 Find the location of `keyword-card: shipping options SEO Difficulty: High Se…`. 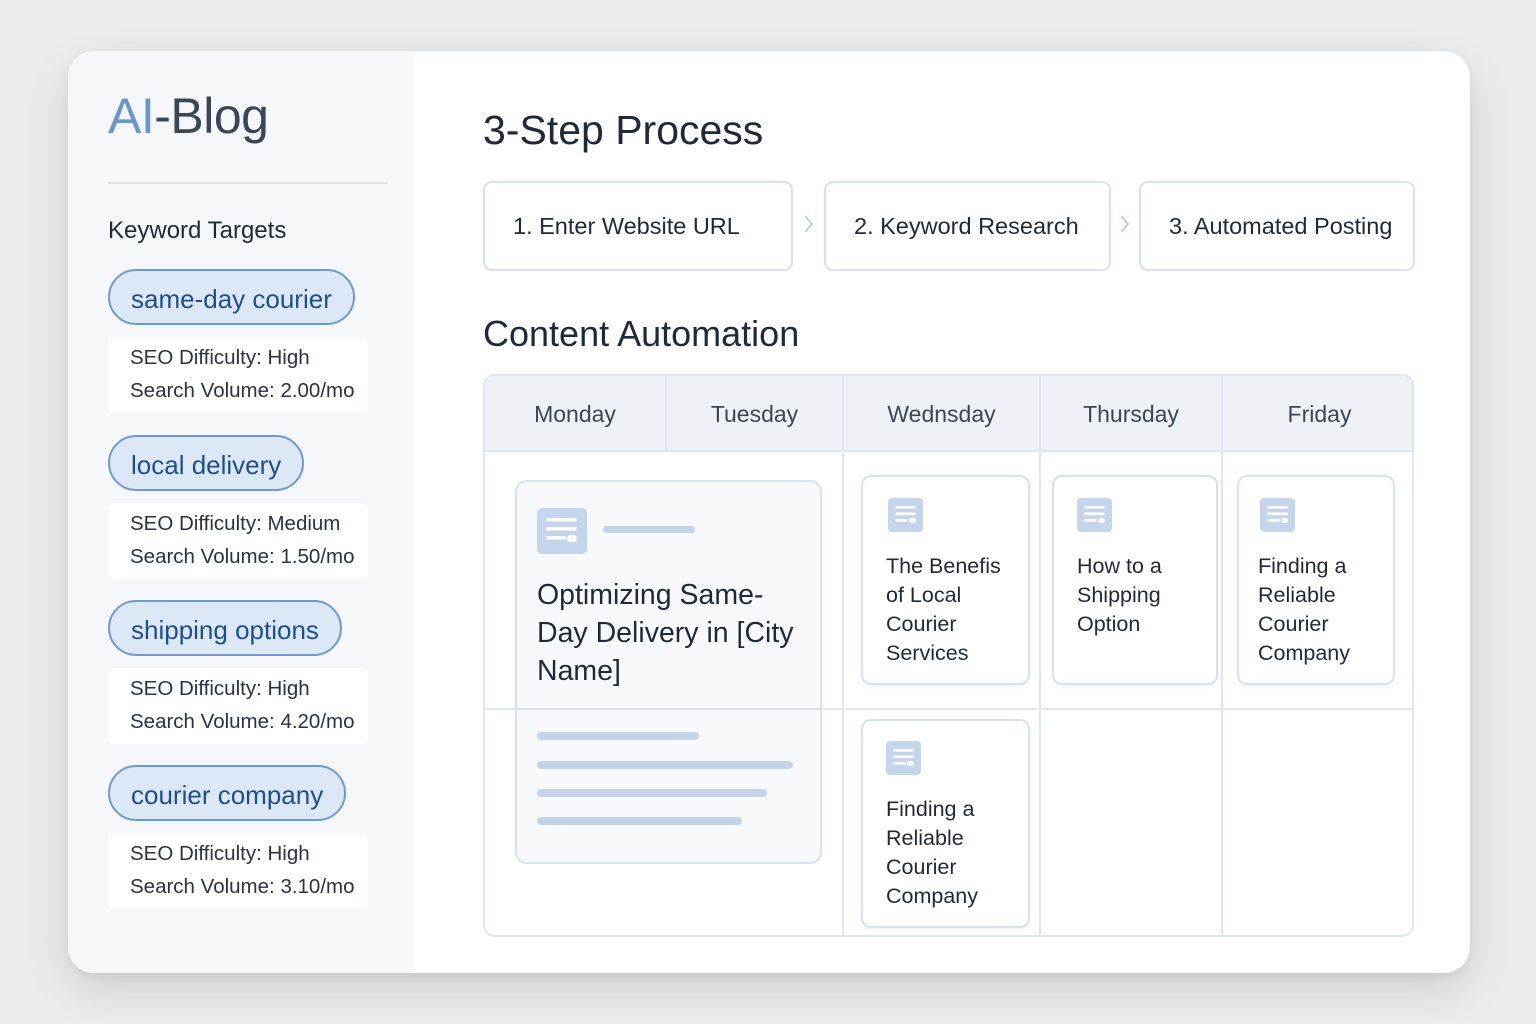

keyword-card: shipping options SEO Difficulty: High Se… is located at coordinates (253, 672).